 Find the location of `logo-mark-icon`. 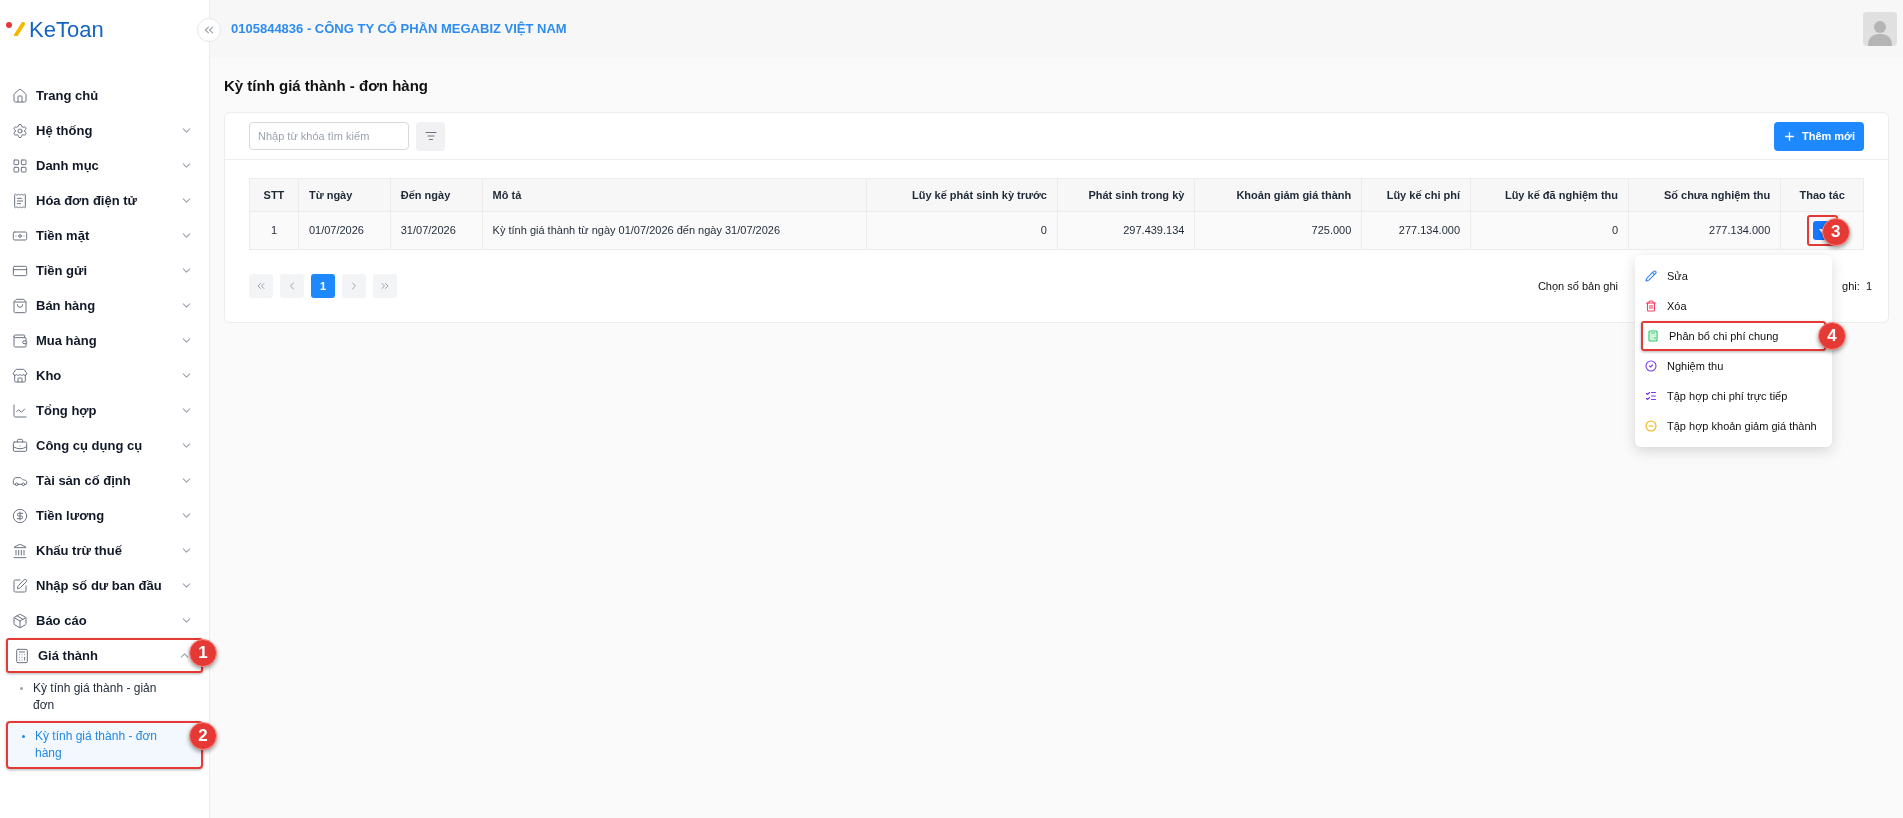

logo-mark-icon is located at coordinates (16, 29).